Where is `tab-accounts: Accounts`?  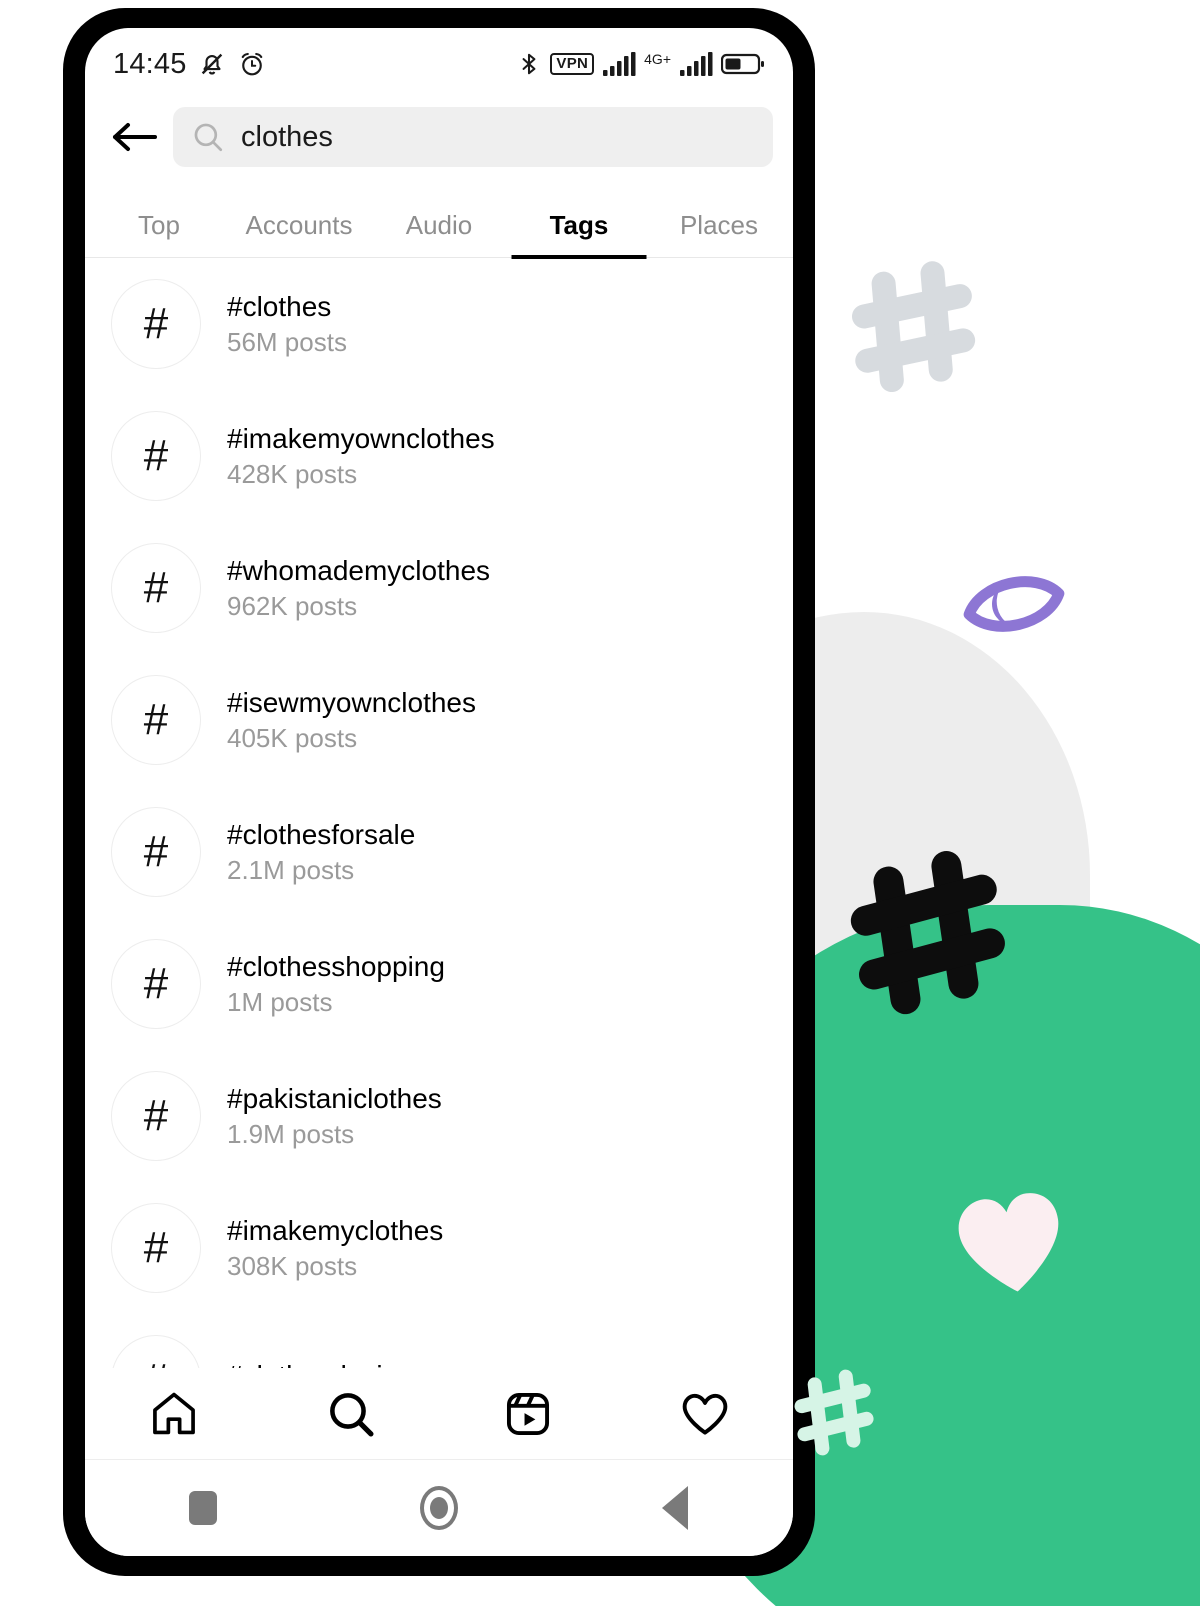 tab-accounts: Accounts is located at coordinates (299, 233).